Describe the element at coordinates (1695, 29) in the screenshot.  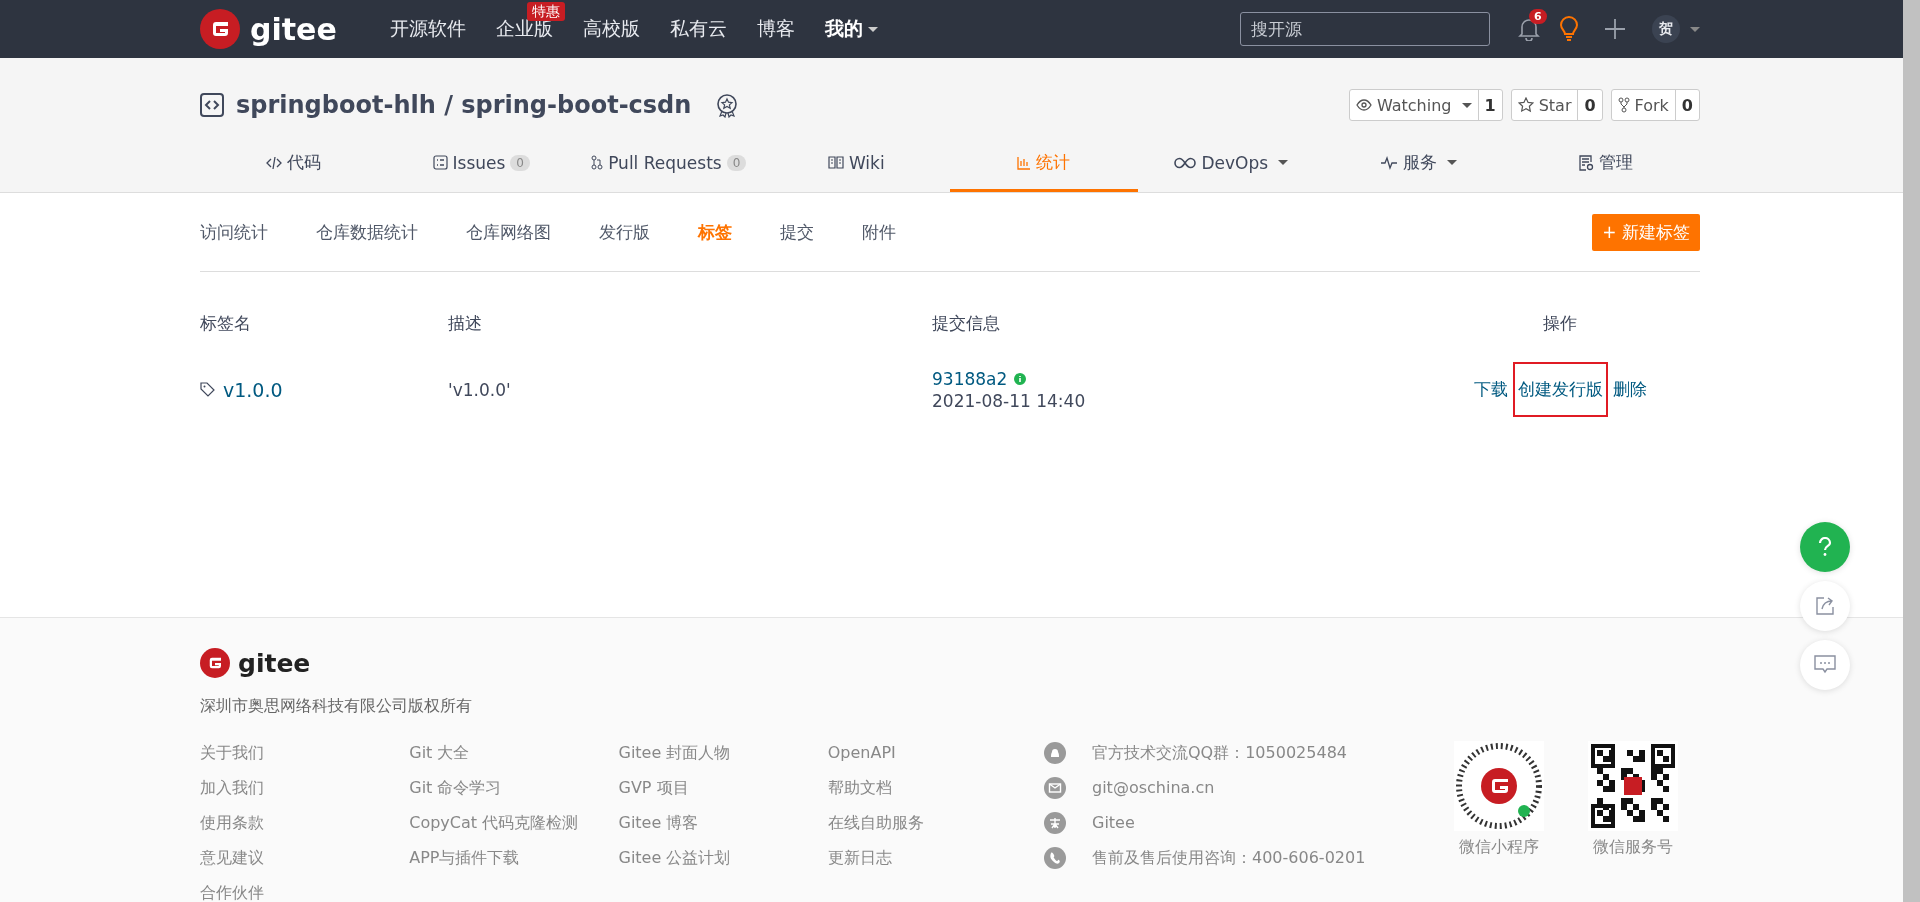
I see `caret-icon` at that location.